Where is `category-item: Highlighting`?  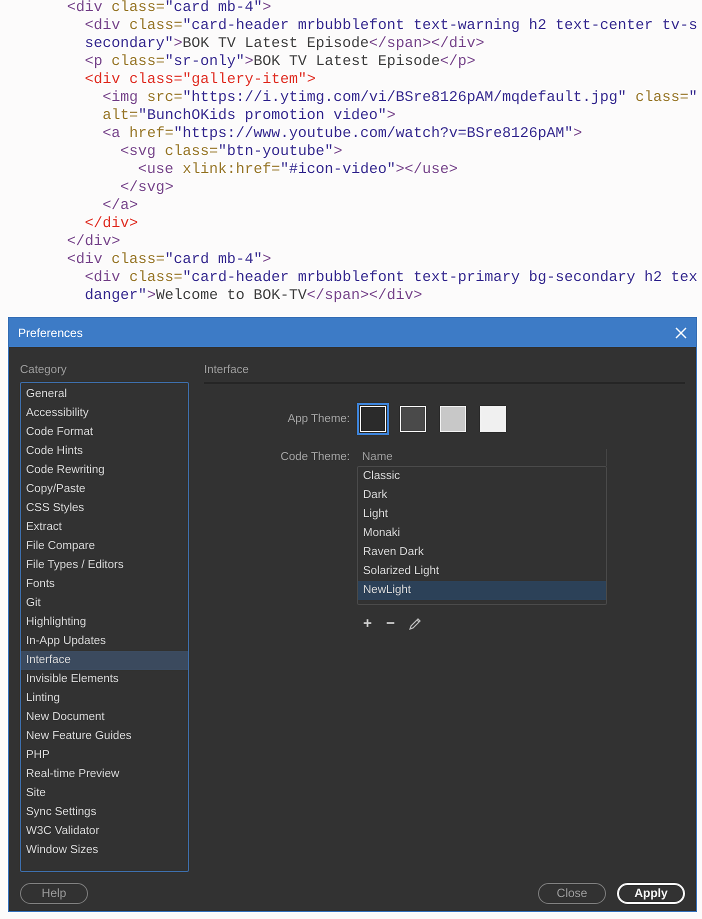
category-item: Highlighting is located at coordinates (104, 622).